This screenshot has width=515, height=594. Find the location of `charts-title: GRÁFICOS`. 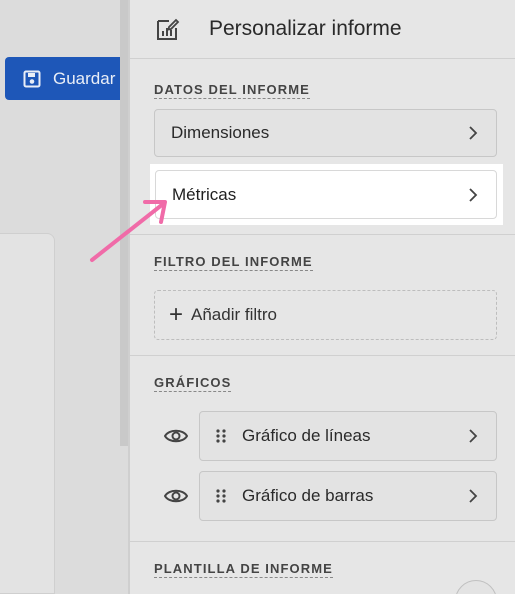

charts-title: GRÁFICOS is located at coordinates (193, 383).